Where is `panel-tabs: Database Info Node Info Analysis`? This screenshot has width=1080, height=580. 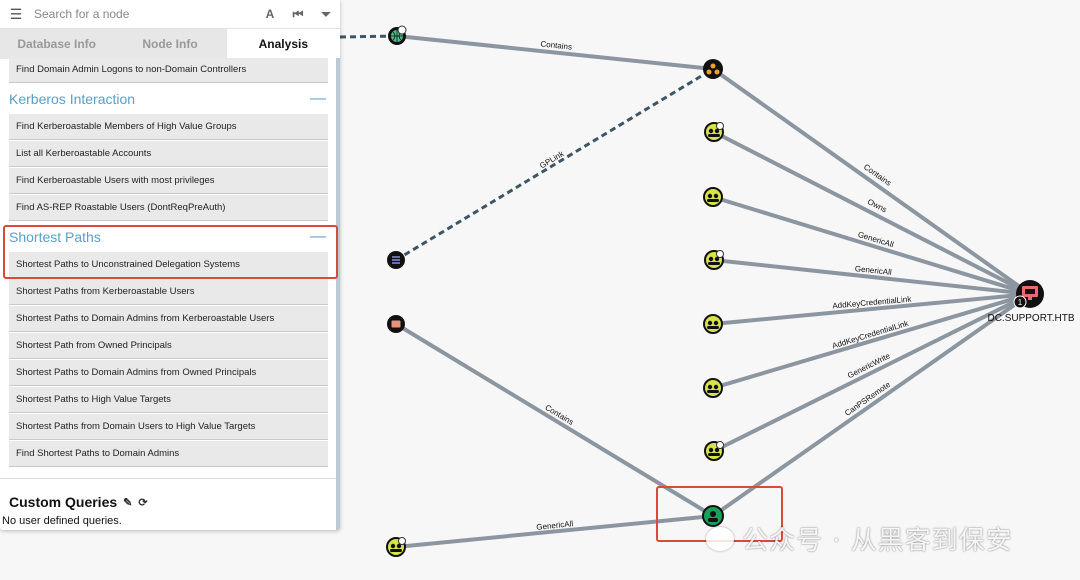 panel-tabs: Database Info Node Info Analysis is located at coordinates (170, 44).